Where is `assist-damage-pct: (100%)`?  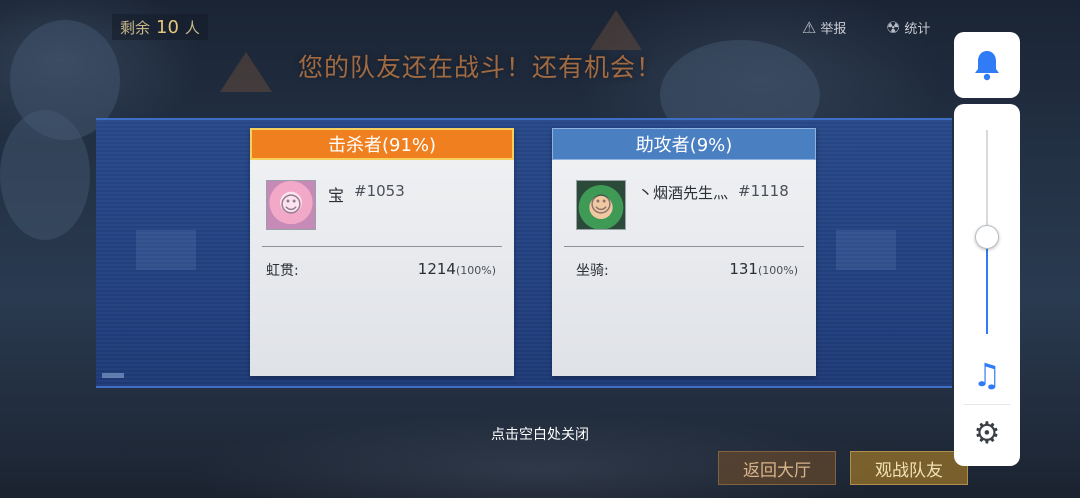
assist-damage-pct: (100%) is located at coordinates (777, 270).